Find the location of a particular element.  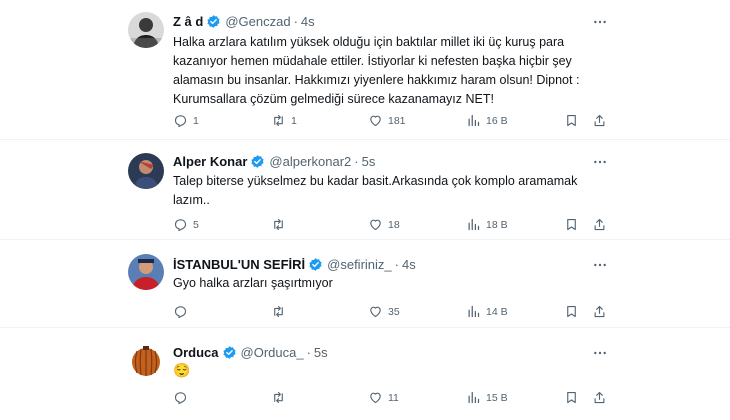

action-bar: 5 18 18 B is located at coordinates (390, 226).